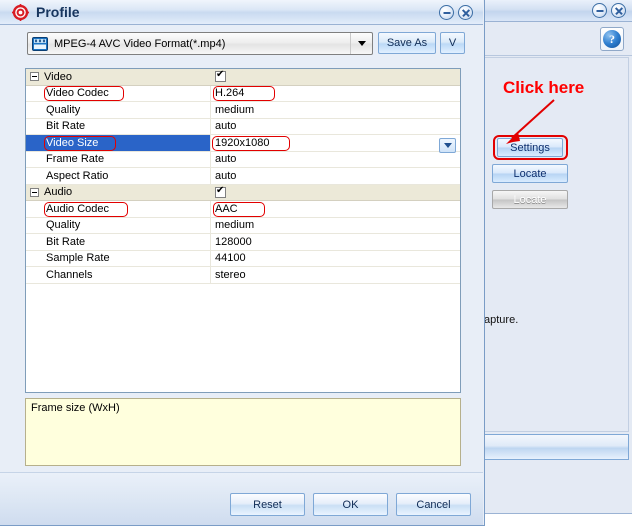  Describe the element at coordinates (140, 43) in the screenshot. I see `format-value: MPEG-4 AVC Video Format(*.mp4)` at that location.